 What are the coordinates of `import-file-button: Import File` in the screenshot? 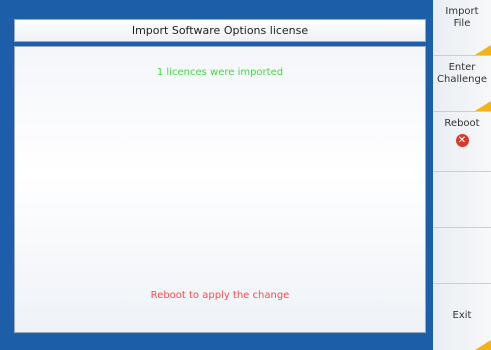 It's located at (462, 28).